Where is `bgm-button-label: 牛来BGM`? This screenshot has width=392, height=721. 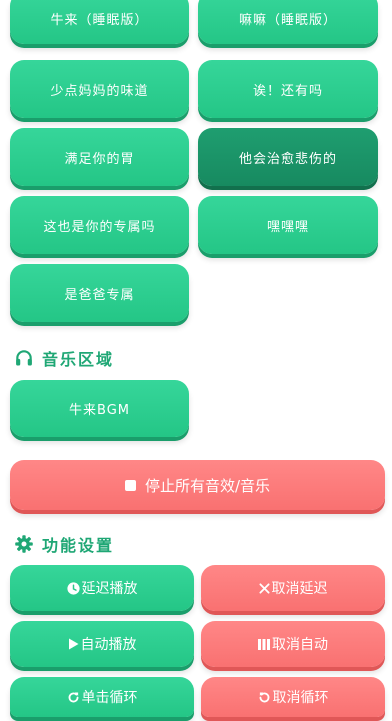
bgm-button-label: 牛来BGM is located at coordinates (99, 410).